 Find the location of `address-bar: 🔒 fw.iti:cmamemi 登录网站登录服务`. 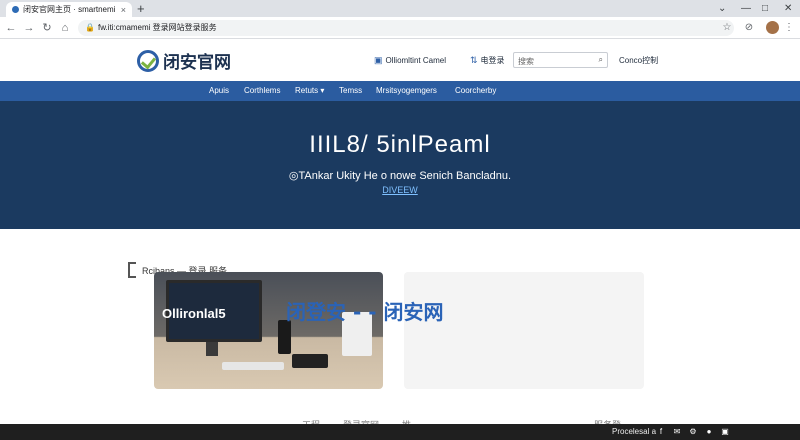

address-bar: 🔒 fw.iti:cmamemi 登录网站登录服务 is located at coordinates (406, 28).